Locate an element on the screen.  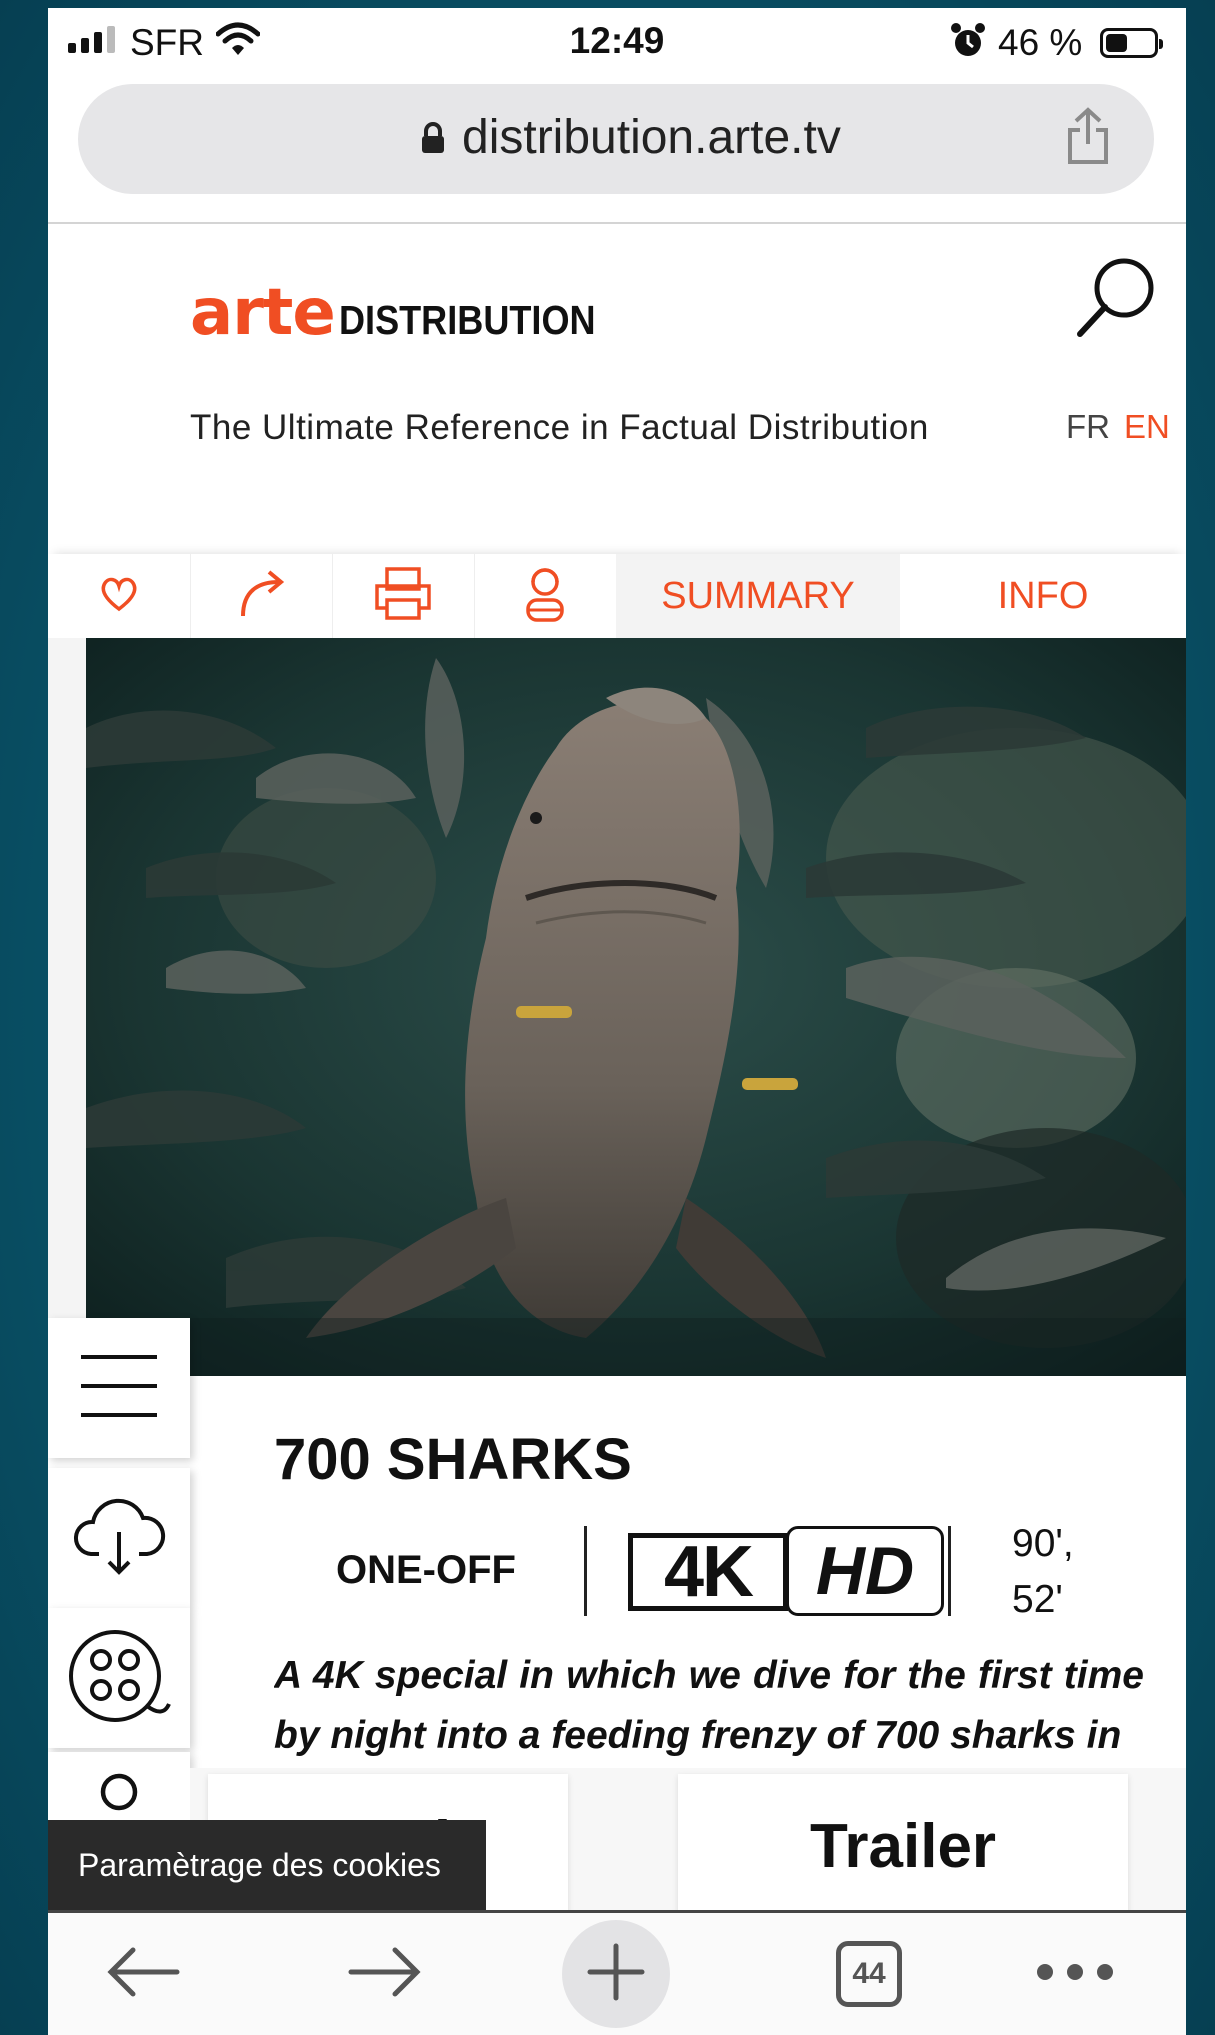
language-switcher: FR EN is located at coordinates (1118, 427).